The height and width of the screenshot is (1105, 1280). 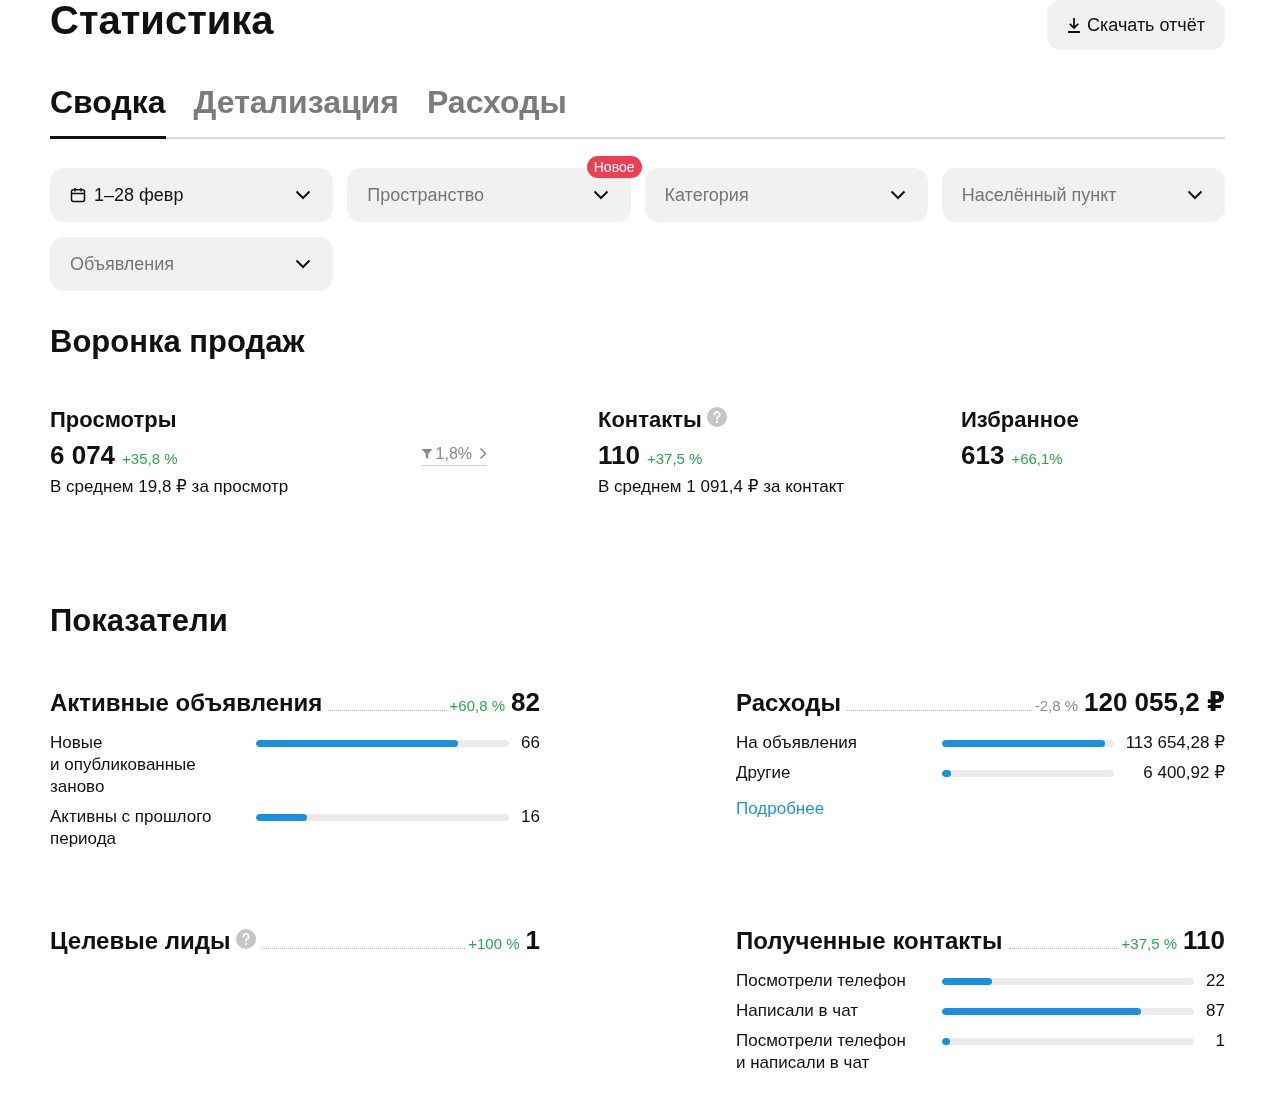 I want to click on download-icon, so click(x=1074, y=25).